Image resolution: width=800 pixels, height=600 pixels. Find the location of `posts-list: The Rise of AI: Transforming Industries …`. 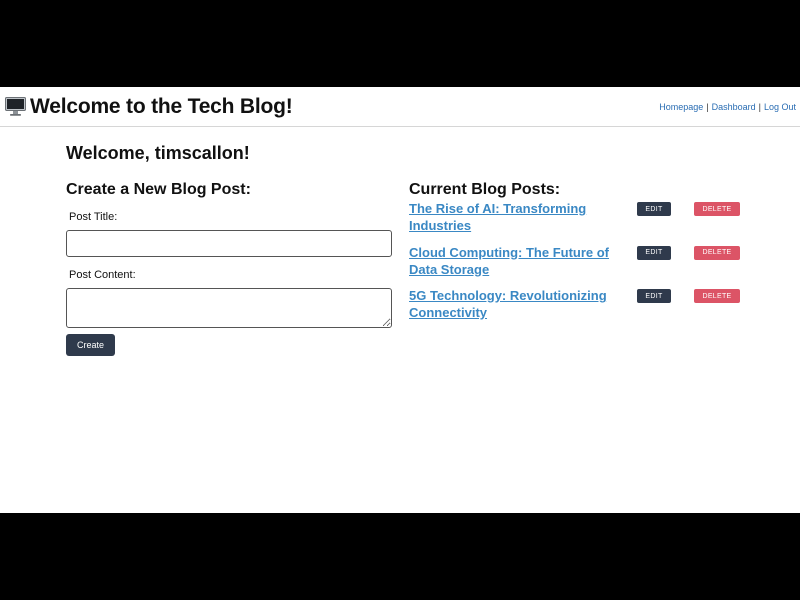

posts-list: The Rise of AI: Transforming Industries … is located at coordinates (579, 265).